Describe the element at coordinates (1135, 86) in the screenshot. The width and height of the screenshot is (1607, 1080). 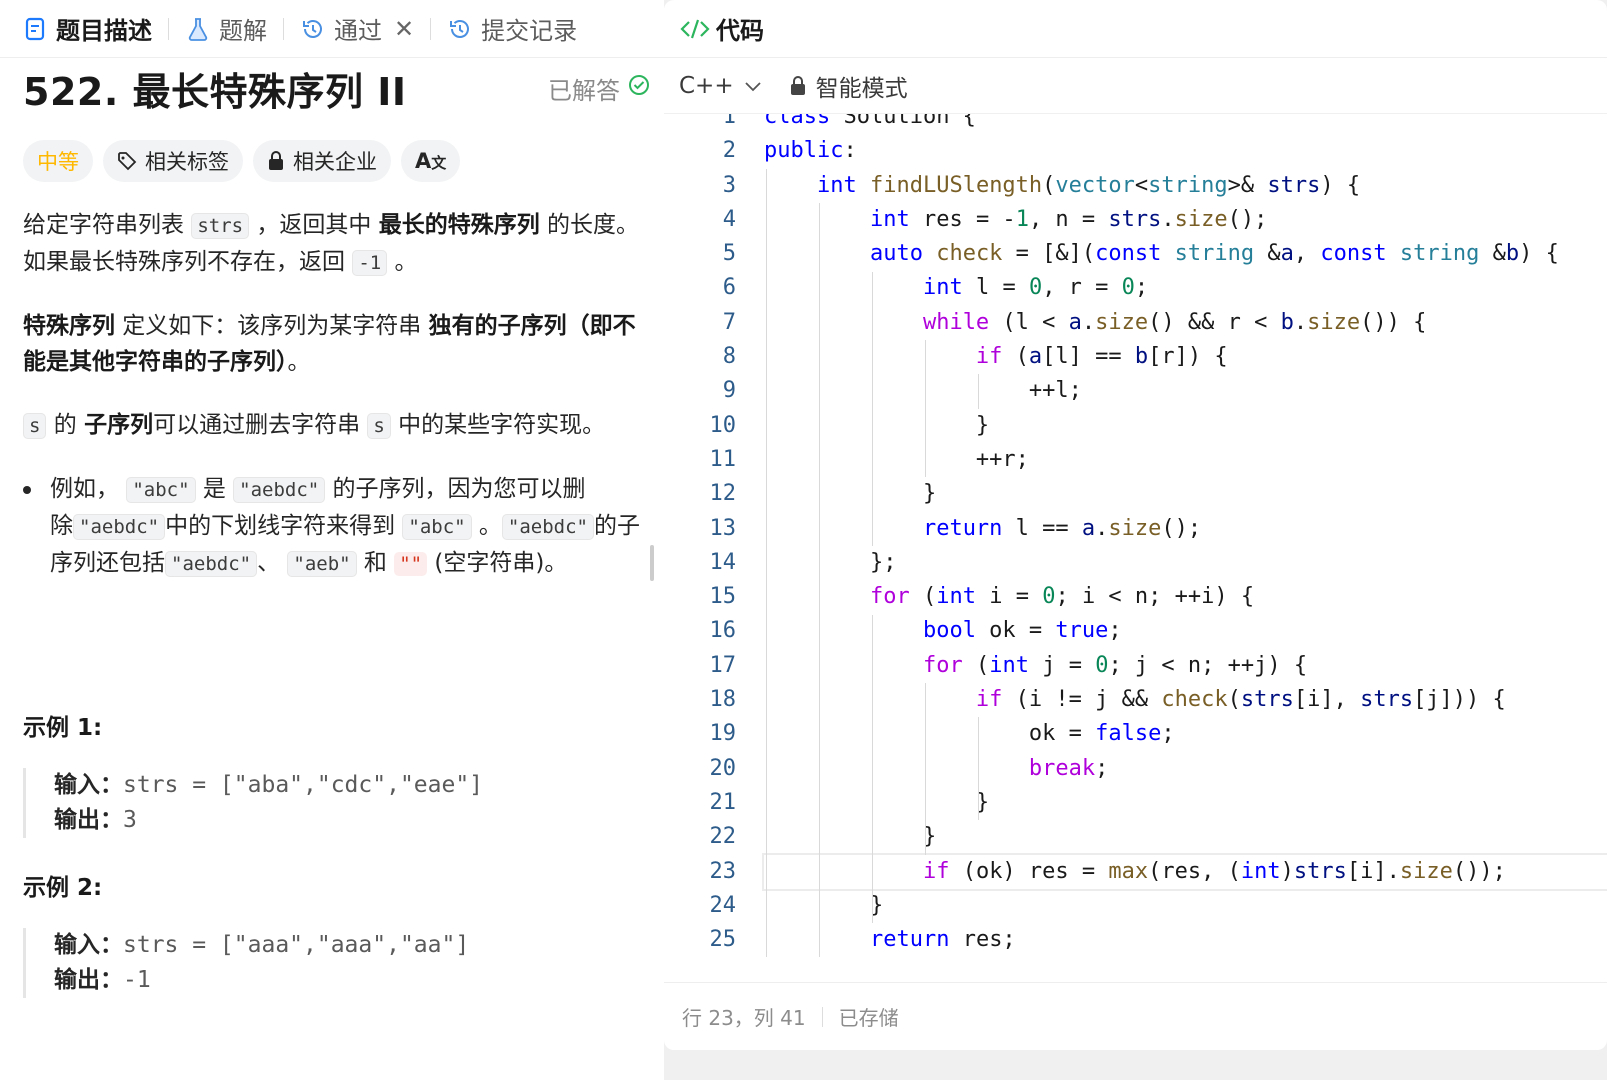
I see `editor-toolbar: C++ 智能模式` at that location.